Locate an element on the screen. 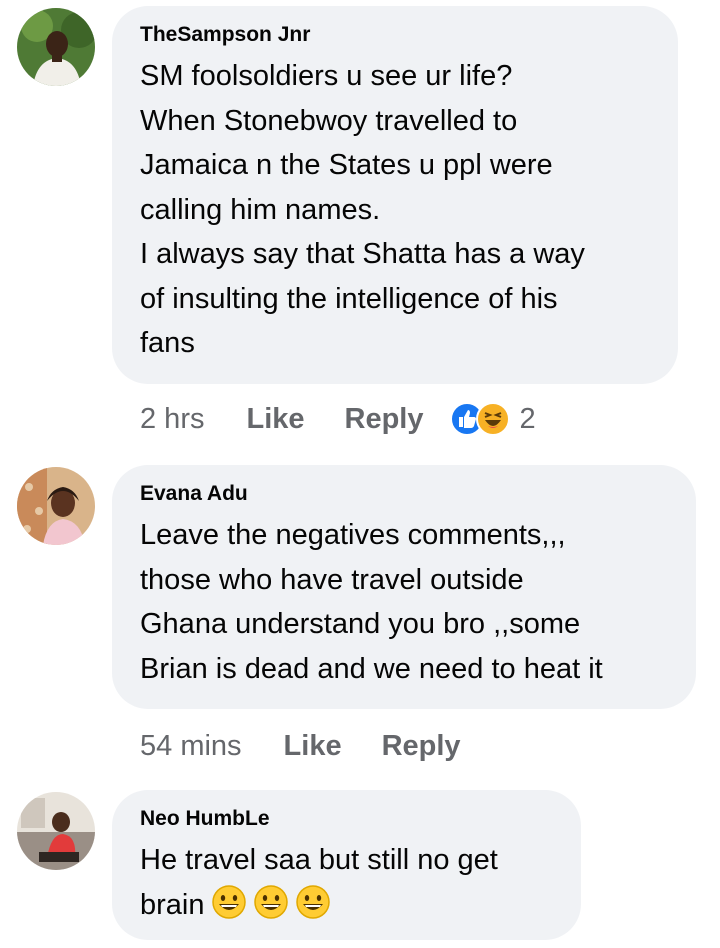 The image size is (720, 948). comment-author: TheSampson Jnr is located at coordinates (395, 35).